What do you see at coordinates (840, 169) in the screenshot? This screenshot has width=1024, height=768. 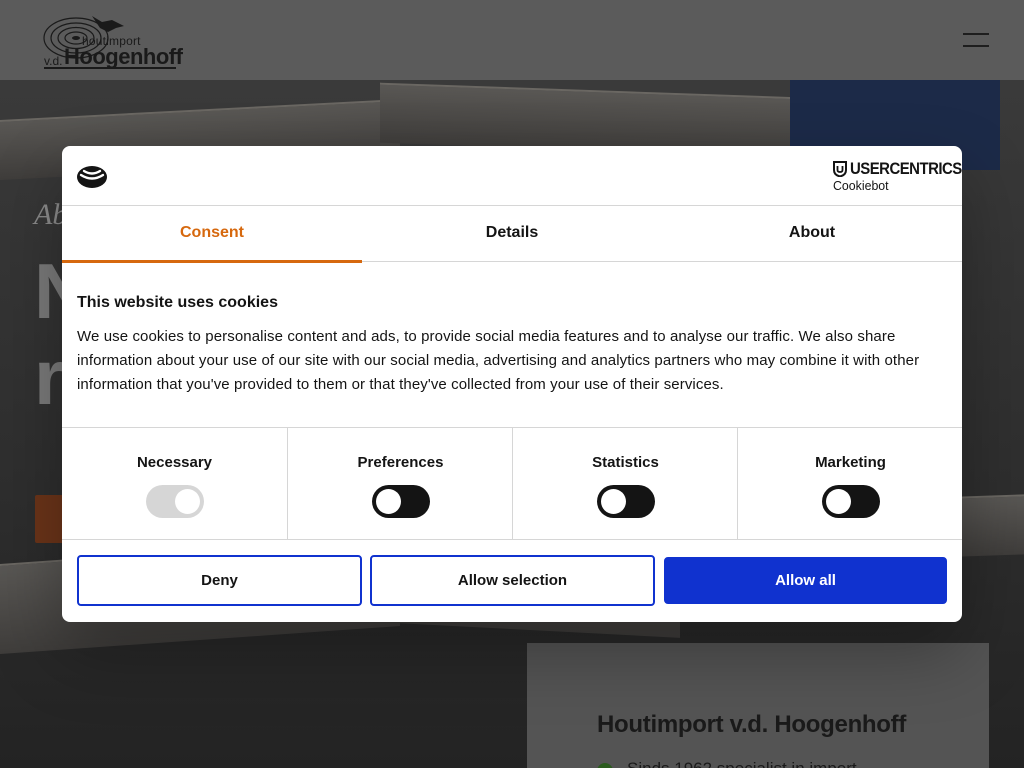 I see `shield-icon` at bounding box center [840, 169].